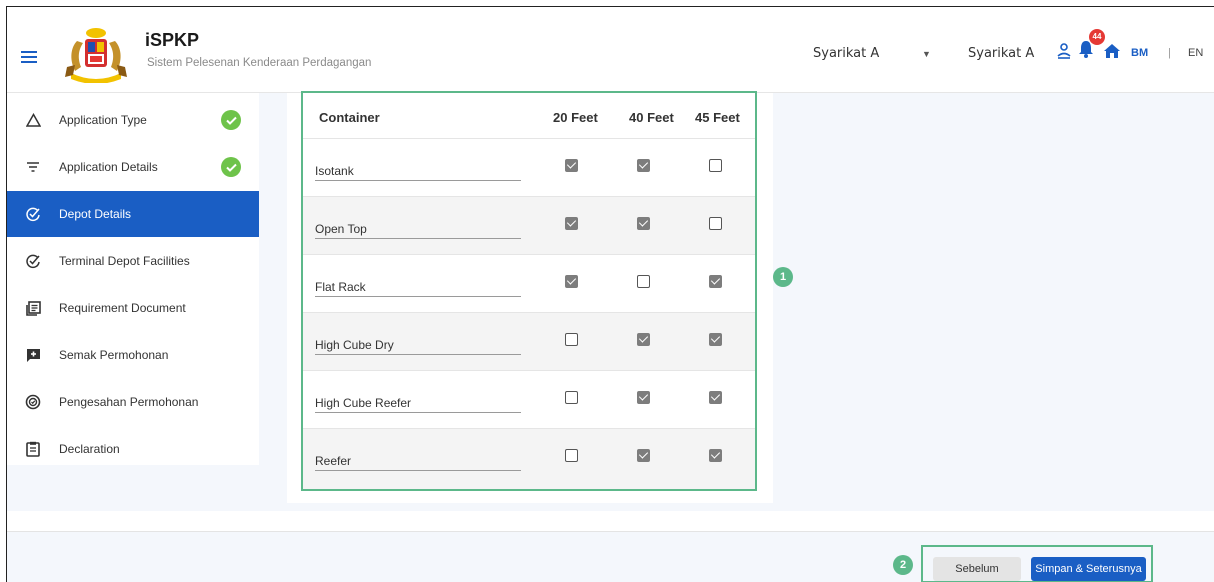 This screenshot has width=1214, height=582. Describe the element at coordinates (33, 120) in the screenshot. I see `triangle-icon` at that location.